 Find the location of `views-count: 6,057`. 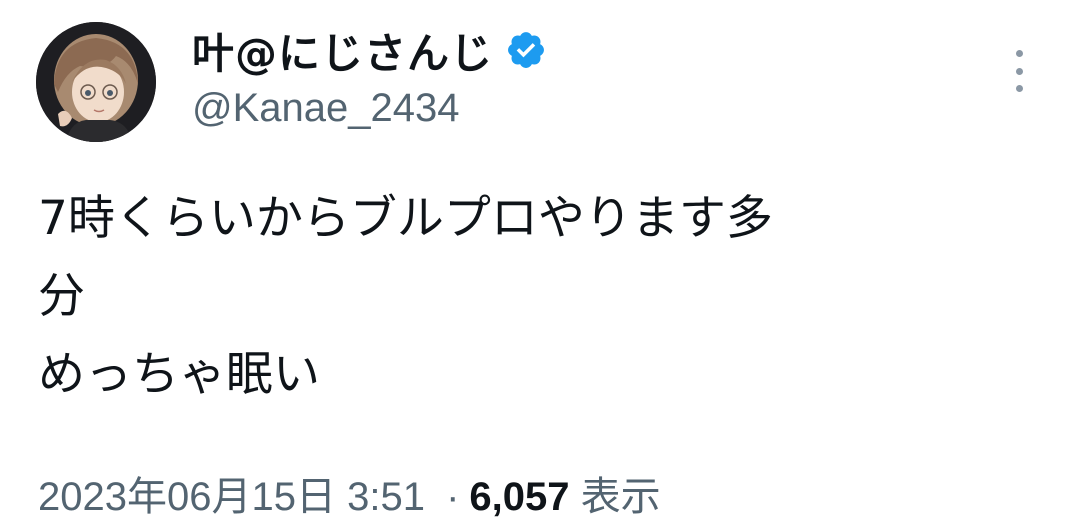

views-count: 6,057 is located at coordinates (519, 497).